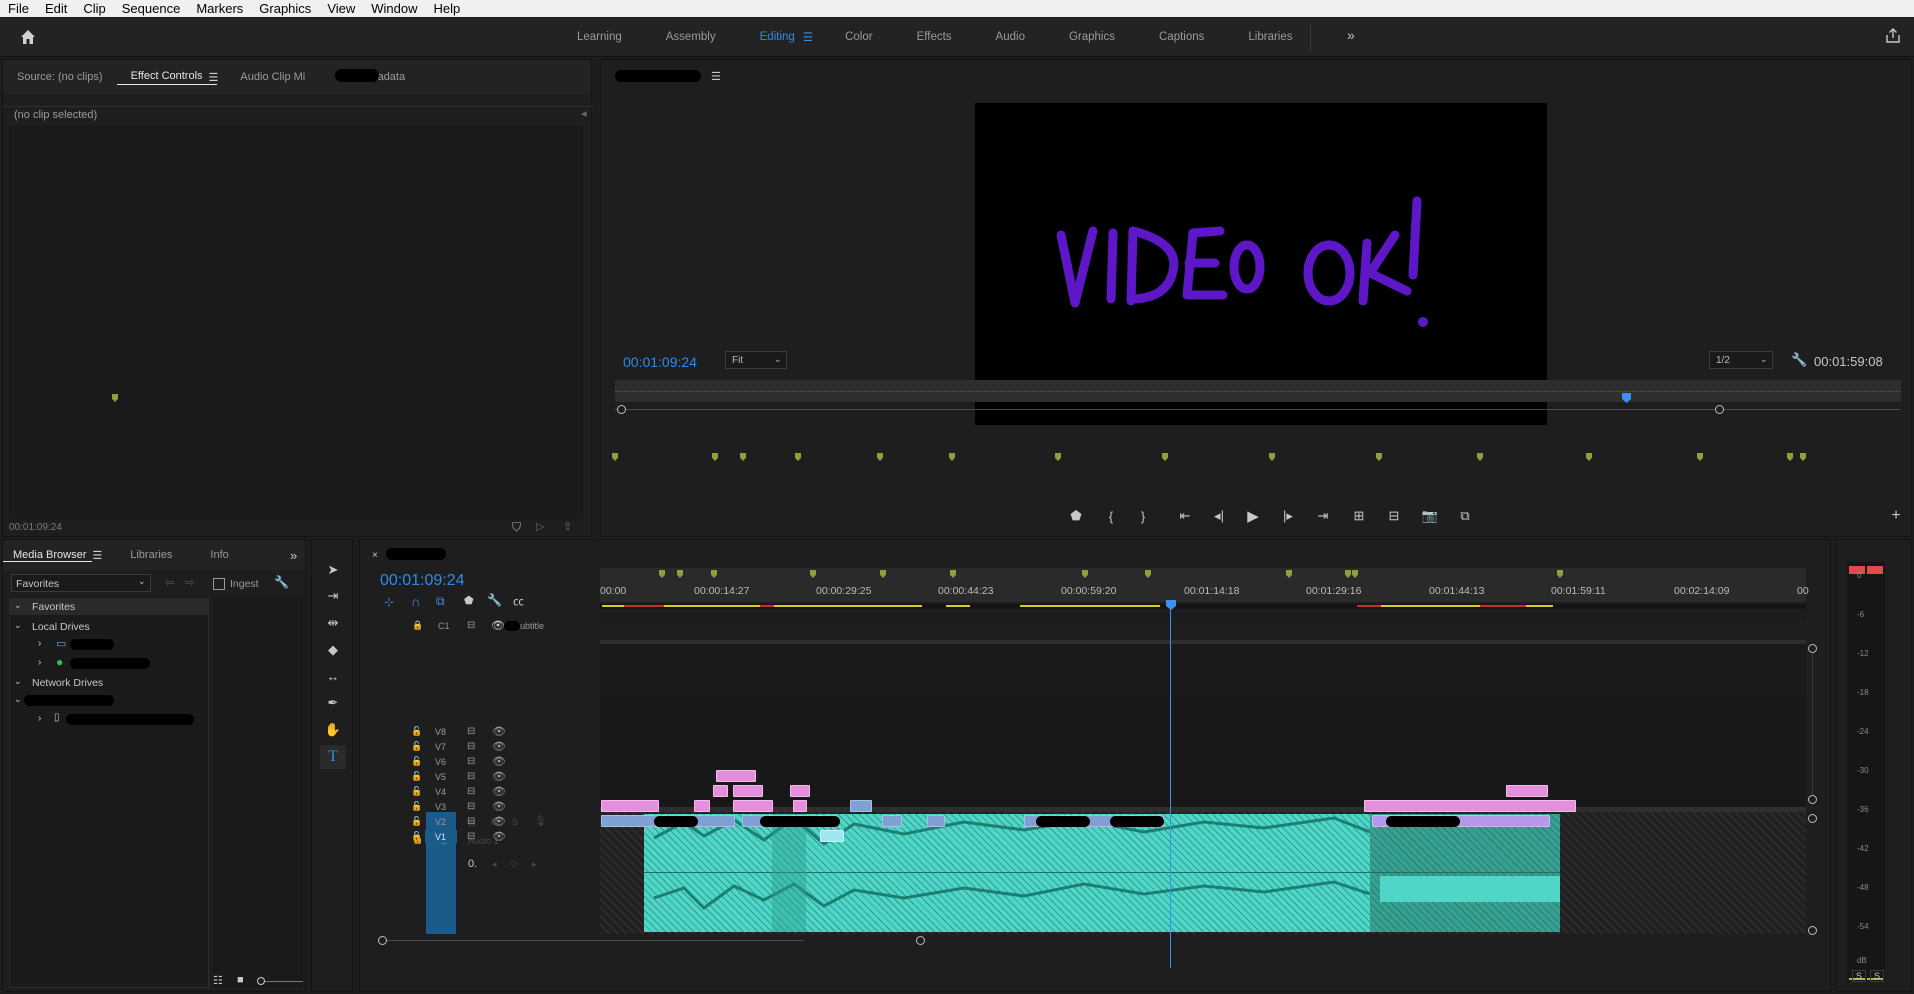 This screenshot has width=1914, height=994. What do you see at coordinates (1010, 37) in the screenshot?
I see `workspace-tab-audio: Audio` at bounding box center [1010, 37].